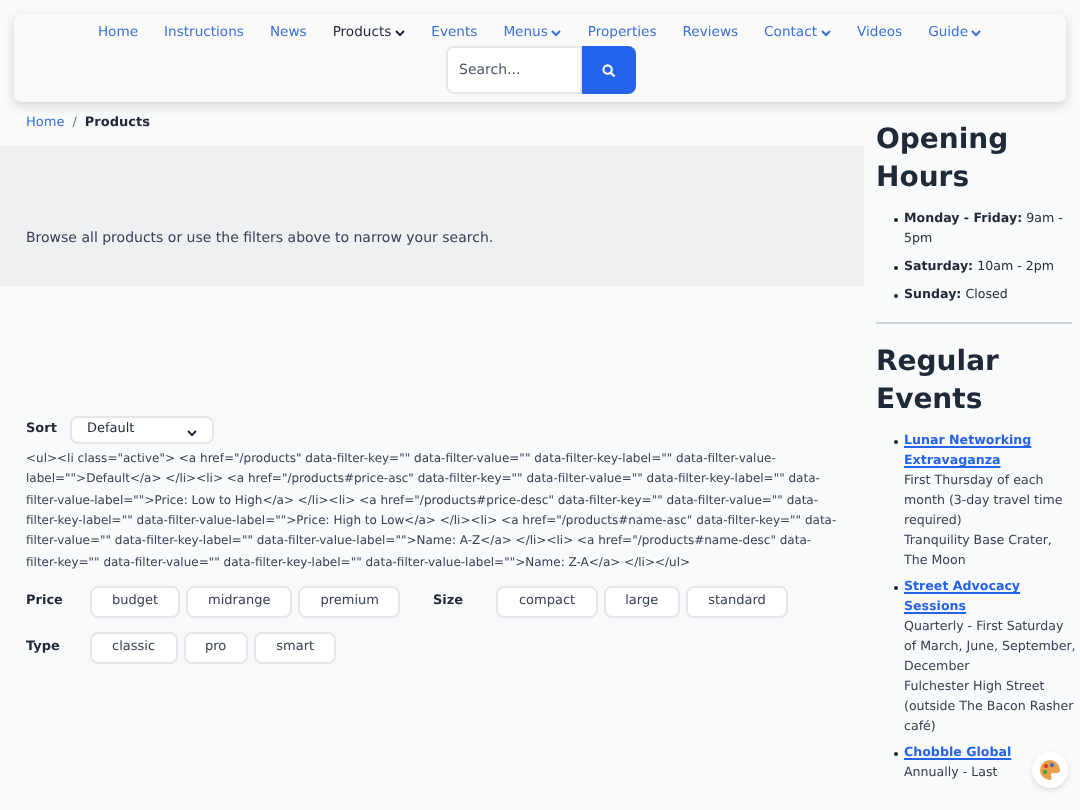  Describe the element at coordinates (938, 382) in the screenshot. I see `sidebar-heading: Regular Events` at that location.